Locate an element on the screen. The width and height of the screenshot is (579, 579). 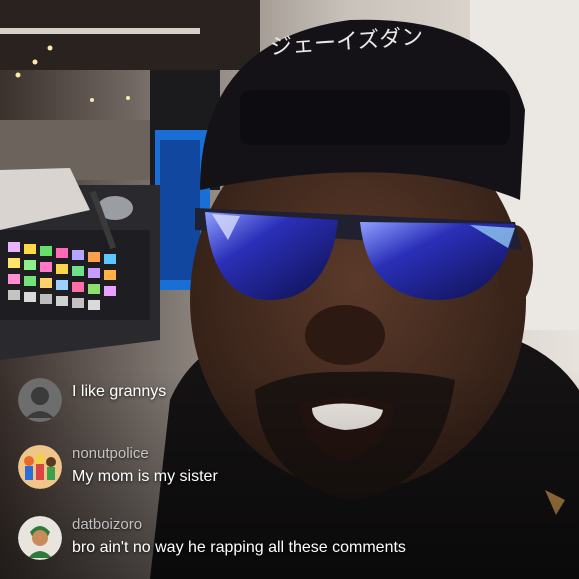
comment-message: My mom is my sister is located at coordinates (145, 476).